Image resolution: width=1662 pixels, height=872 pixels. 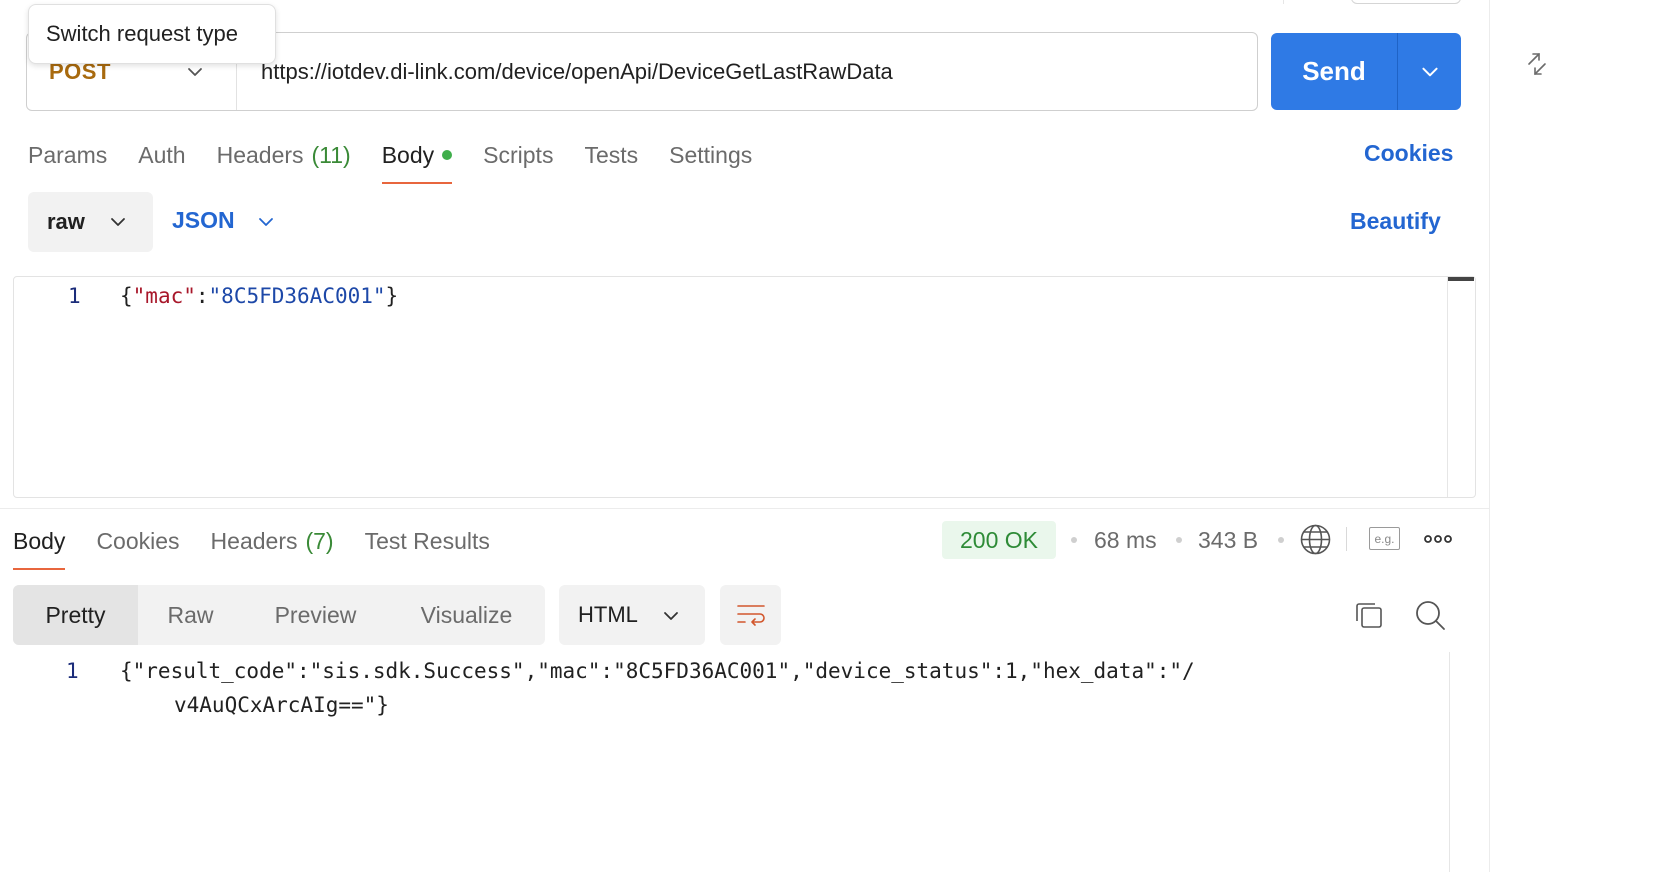 What do you see at coordinates (1395, 221) in the screenshot?
I see `beautify-button: Beautify` at bounding box center [1395, 221].